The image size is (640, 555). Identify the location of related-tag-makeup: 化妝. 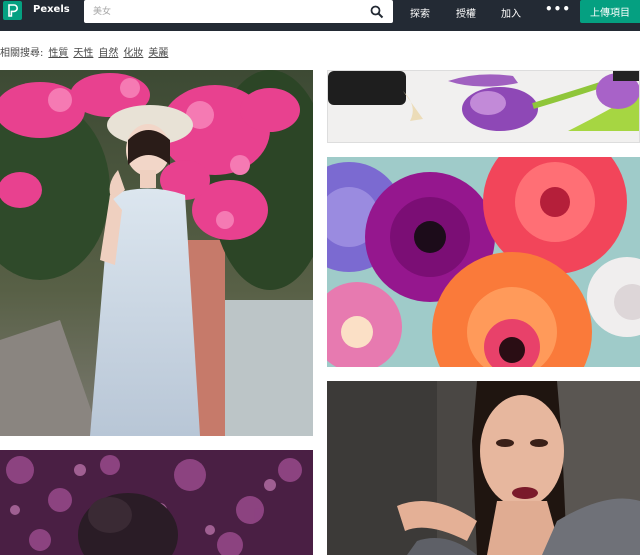
(133, 53).